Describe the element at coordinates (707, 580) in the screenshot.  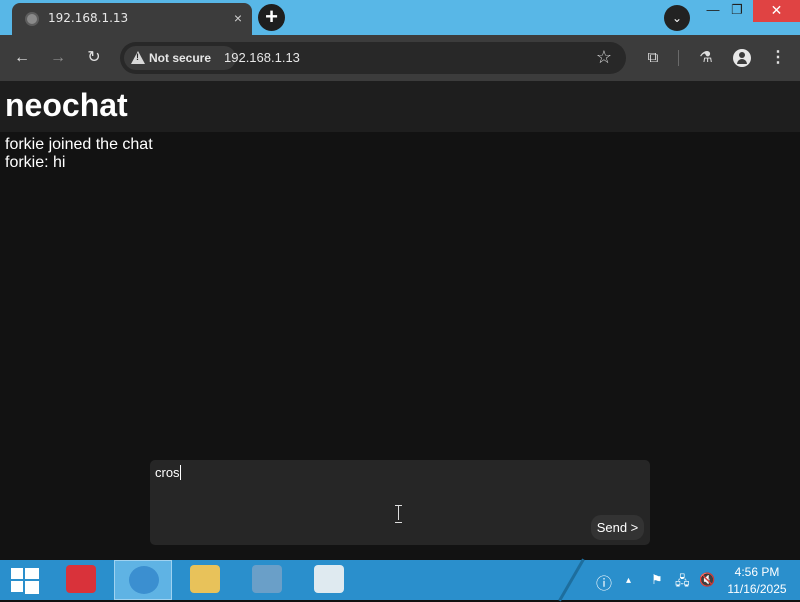
I see `volume-muted-icon: 🔇` at that location.